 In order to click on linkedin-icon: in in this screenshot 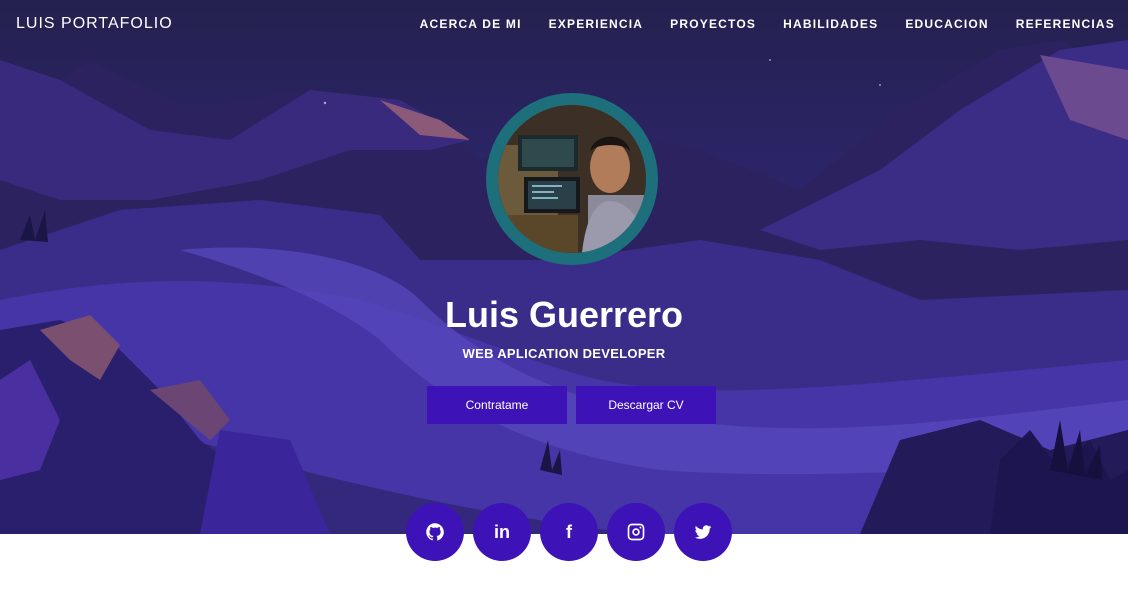, I will do `click(502, 531)`.